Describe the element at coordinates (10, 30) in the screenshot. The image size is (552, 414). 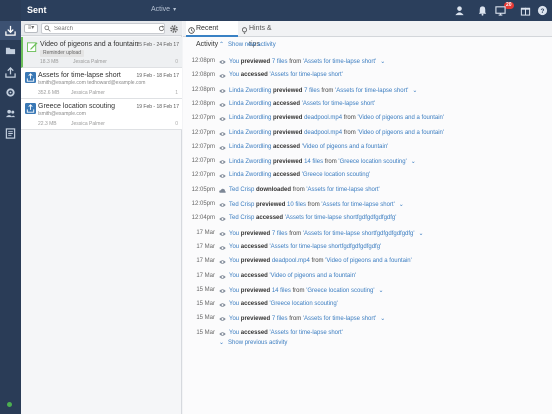
I see `sent-nav-icon` at that location.